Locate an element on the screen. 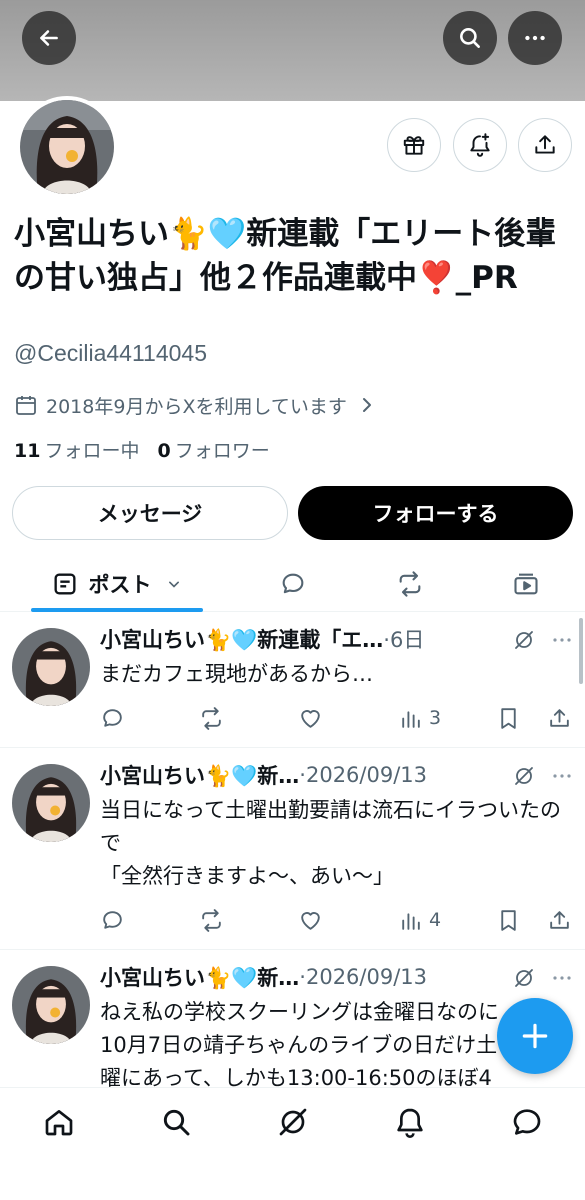 This screenshot has width=585, height=1200. search-button is located at coordinates (470, 38).